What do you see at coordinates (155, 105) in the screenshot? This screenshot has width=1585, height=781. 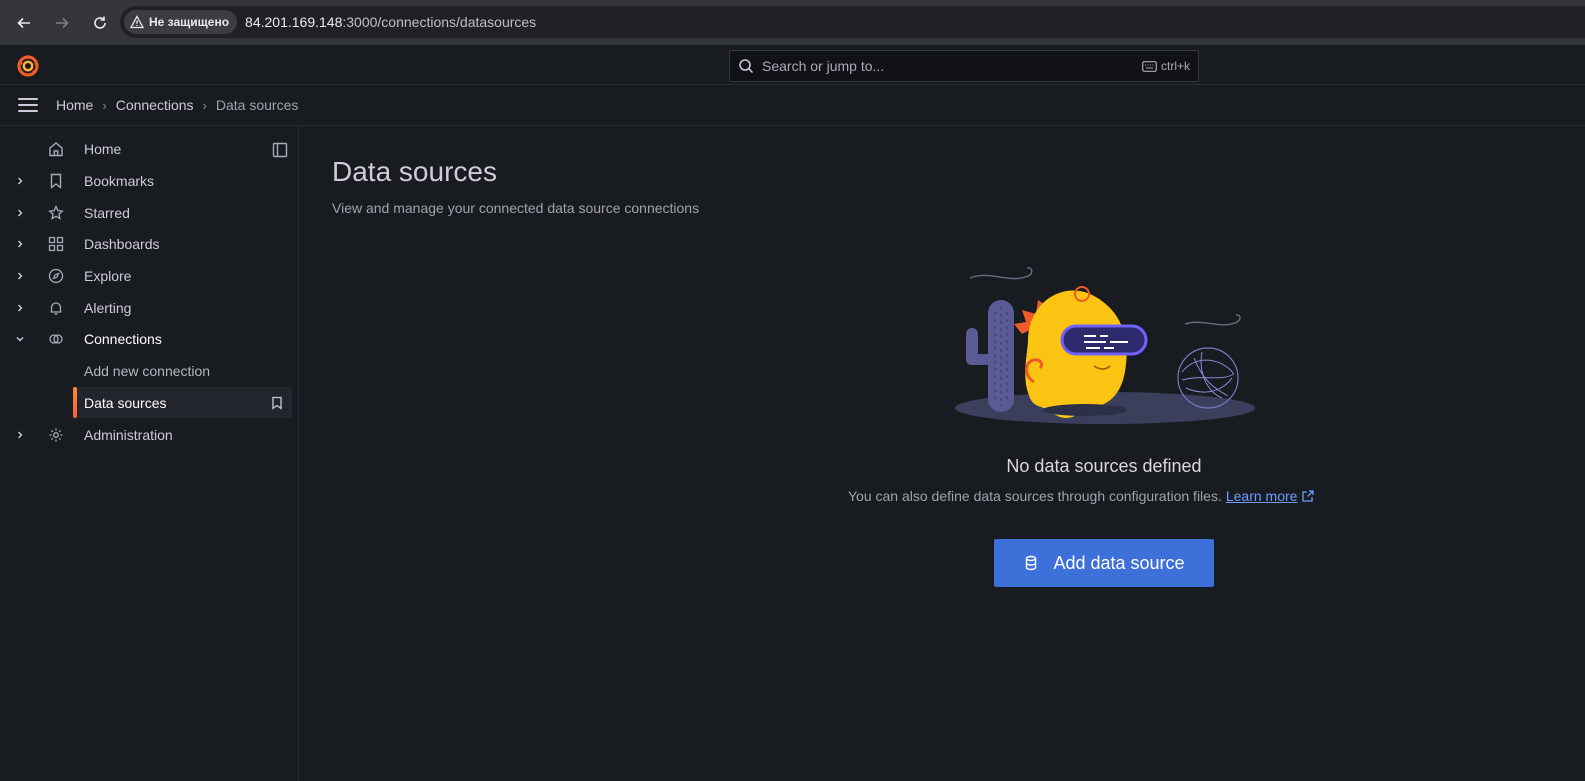 I see `breadcrumb-connections: Connections` at bounding box center [155, 105].